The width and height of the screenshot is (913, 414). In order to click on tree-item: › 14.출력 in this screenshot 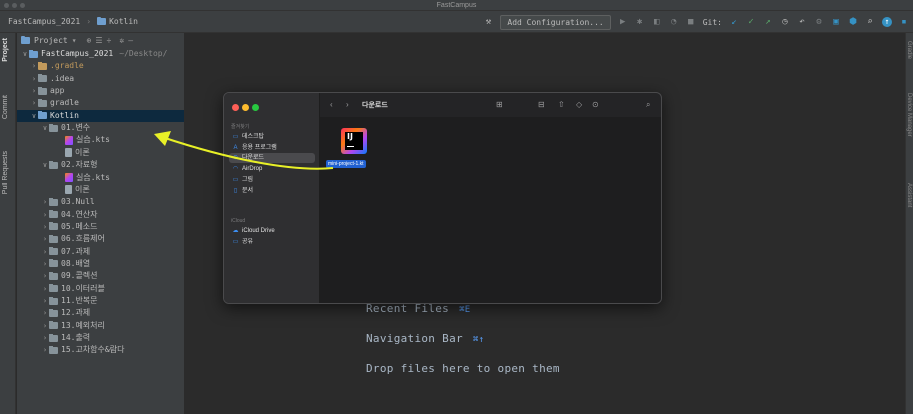, I will do `click(100, 338)`.